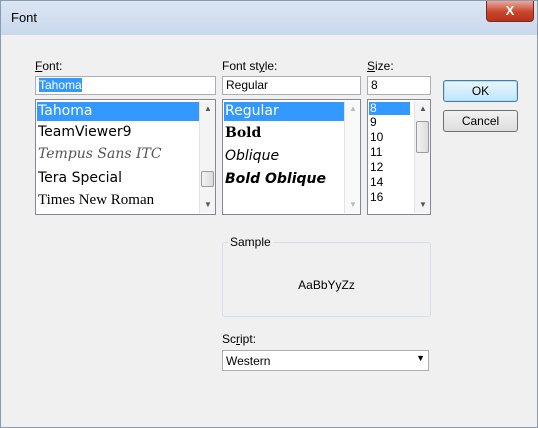 The width and height of the screenshot is (538, 428). What do you see at coordinates (380, 66) in the screenshot?
I see `size-label: Size:` at bounding box center [380, 66].